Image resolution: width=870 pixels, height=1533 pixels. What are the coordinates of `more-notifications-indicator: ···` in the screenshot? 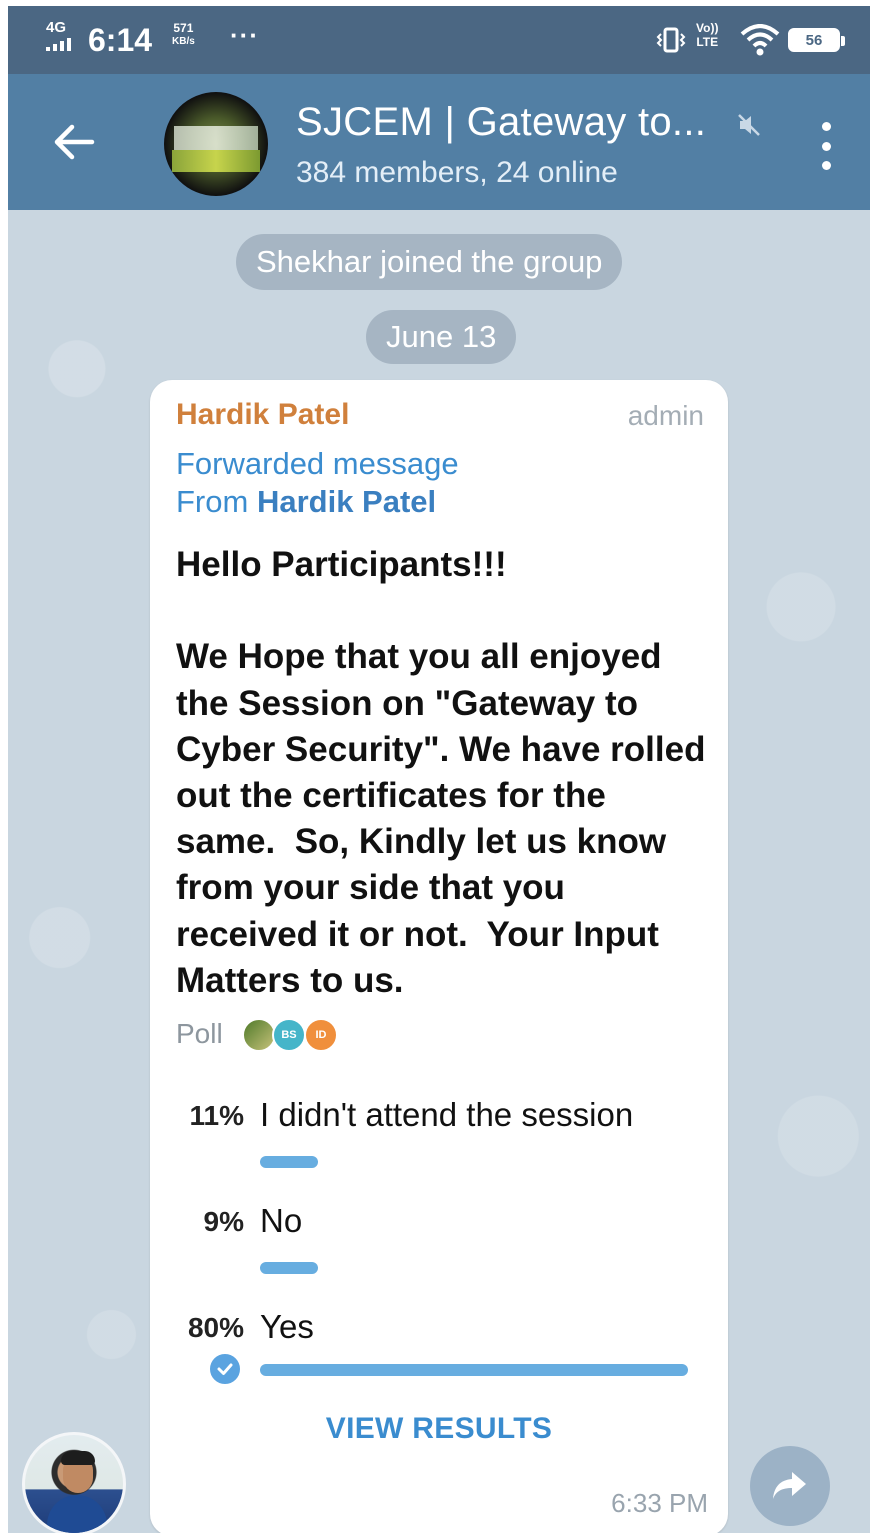 It's located at (244, 35).